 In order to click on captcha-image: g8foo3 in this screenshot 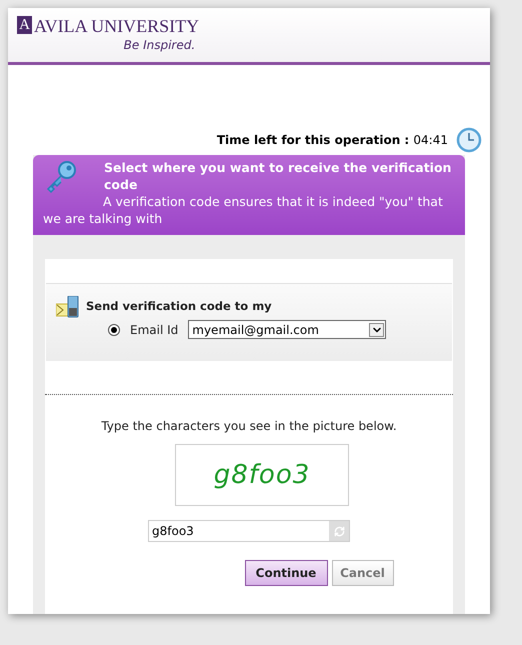, I will do `click(262, 475)`.